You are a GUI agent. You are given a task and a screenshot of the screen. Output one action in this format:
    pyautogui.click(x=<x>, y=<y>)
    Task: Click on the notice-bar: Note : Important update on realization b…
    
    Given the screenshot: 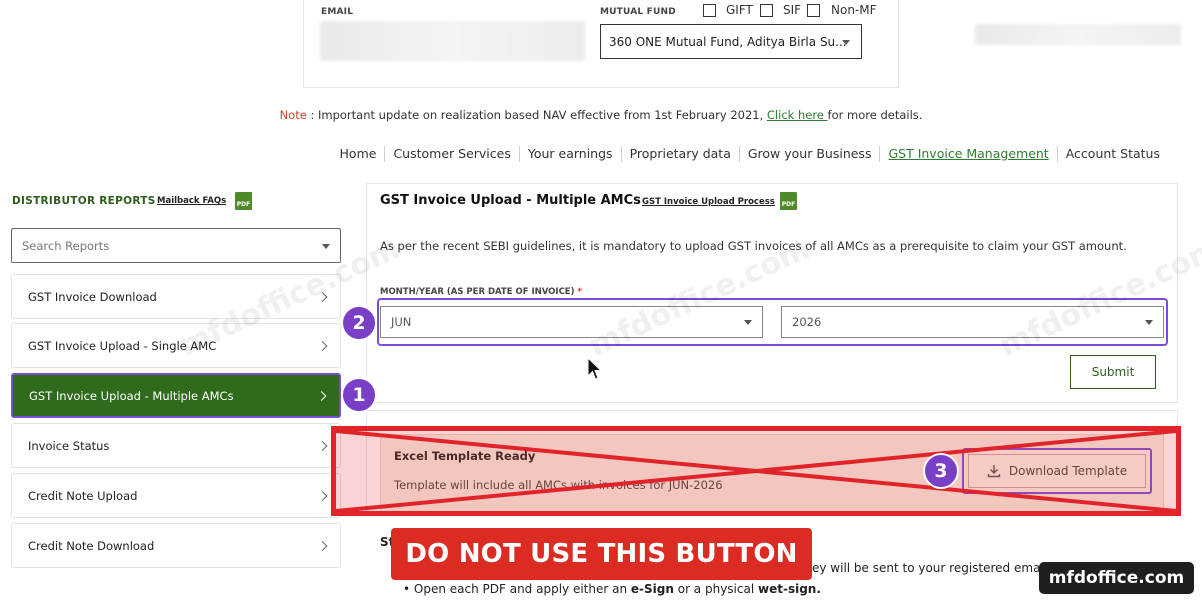 What is the action you would take?
    pyautogui.click(x=601, y=115)
    